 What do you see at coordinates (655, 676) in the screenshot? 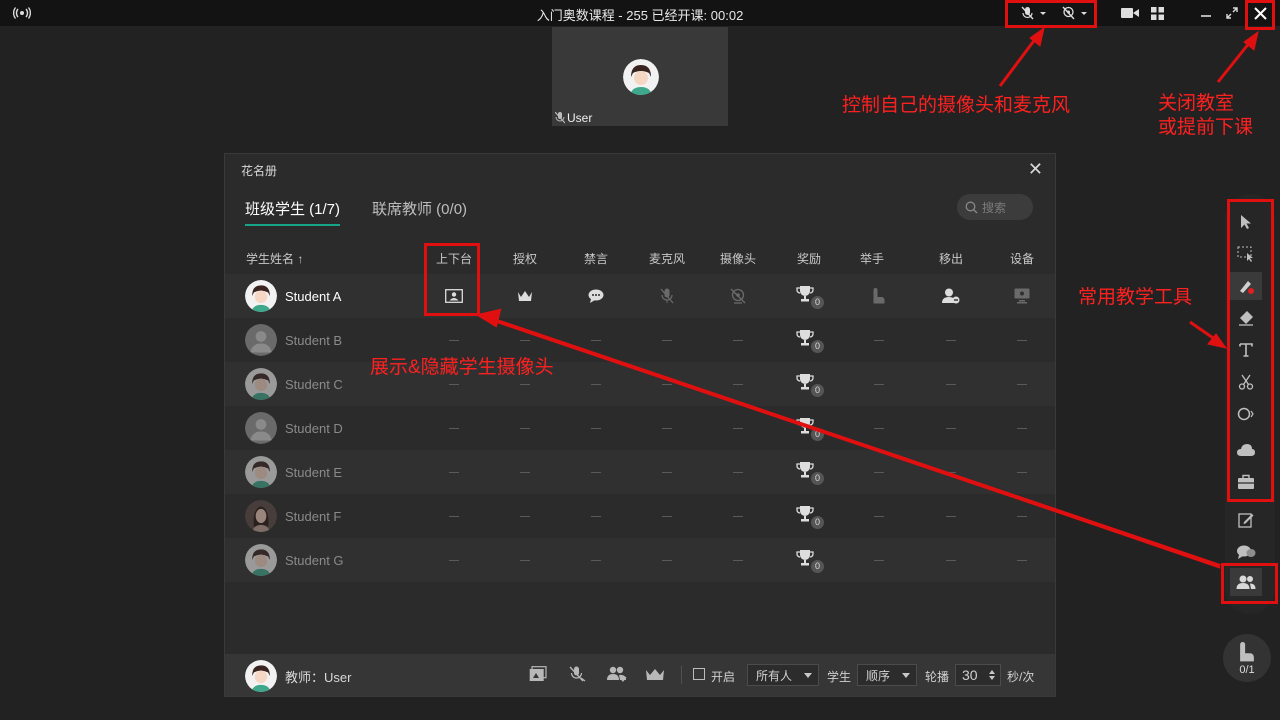
I see `authorize-all-crown-icon` at bounding box center [655, 676].